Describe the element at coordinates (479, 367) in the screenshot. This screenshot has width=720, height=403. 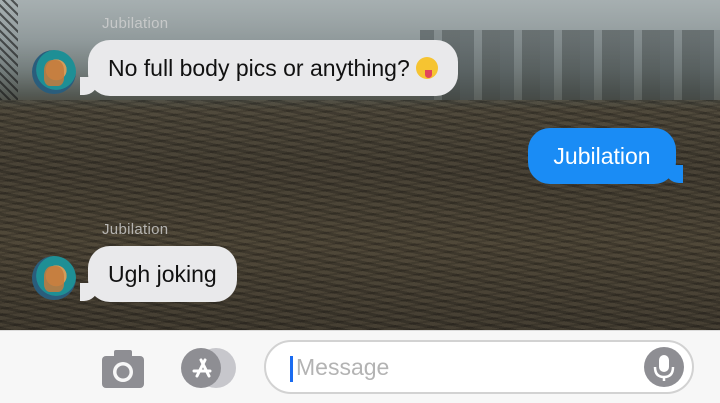
I see `message-input: Message` at that location.